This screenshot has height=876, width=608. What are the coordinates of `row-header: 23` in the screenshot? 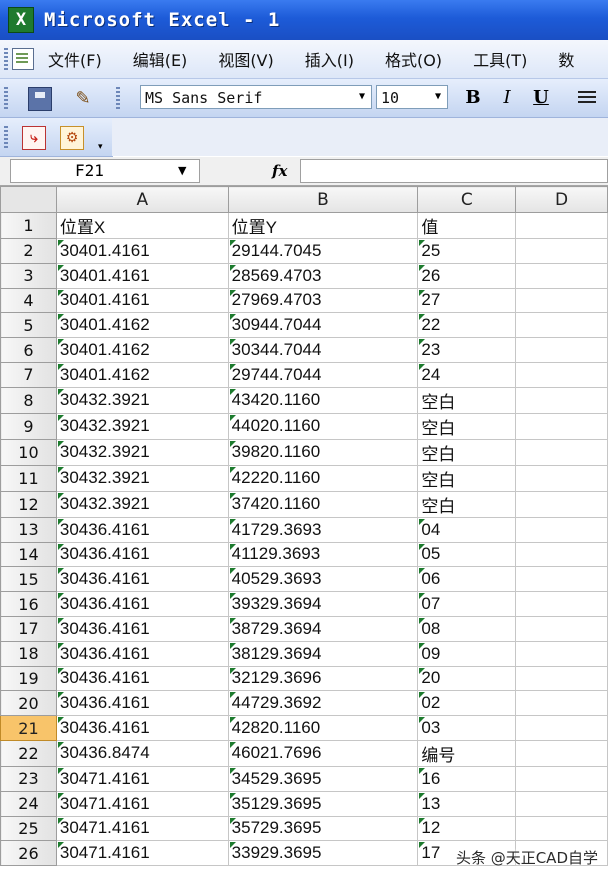 It's located at (28, 778).